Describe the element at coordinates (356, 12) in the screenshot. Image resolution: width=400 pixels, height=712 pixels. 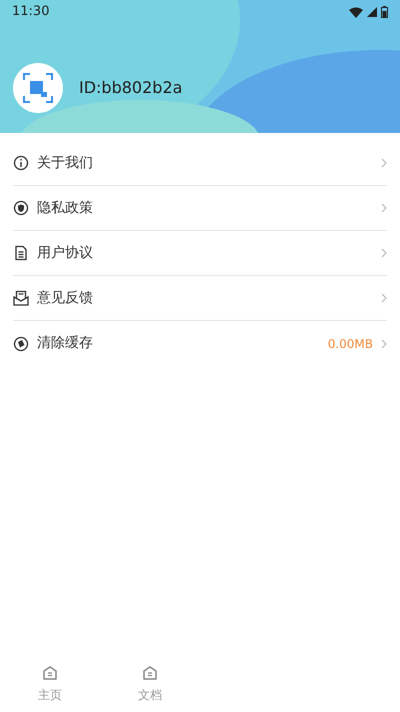
I see `wifi-icon` at that location.